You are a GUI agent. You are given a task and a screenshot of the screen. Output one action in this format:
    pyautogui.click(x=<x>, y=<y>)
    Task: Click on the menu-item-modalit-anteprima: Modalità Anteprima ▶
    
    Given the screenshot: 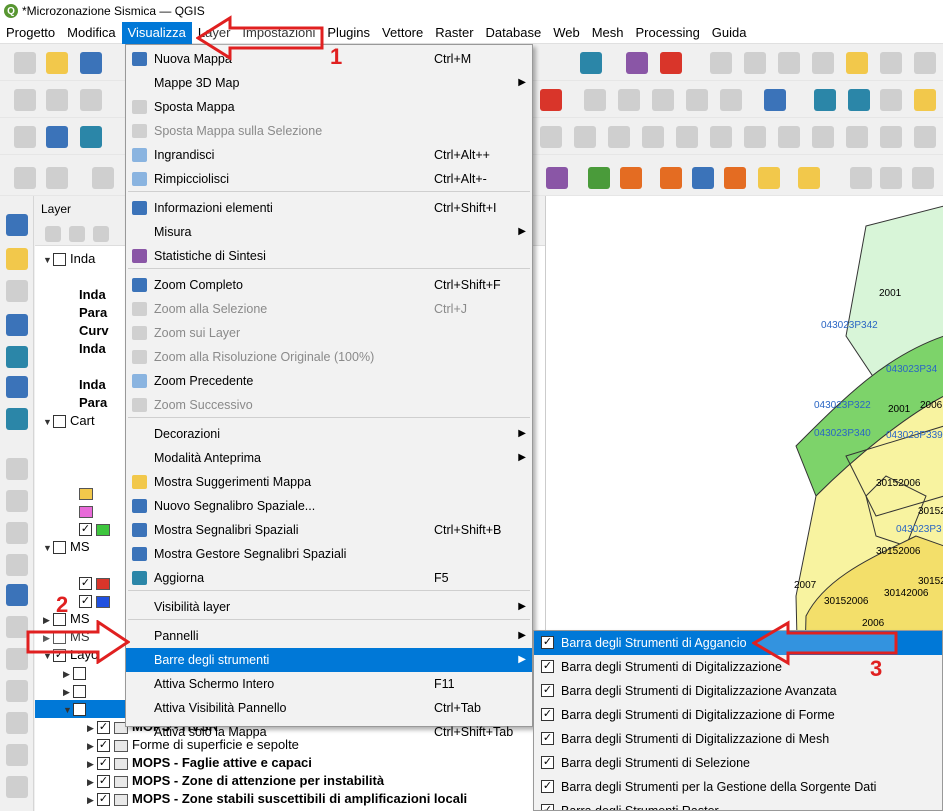 What is the action you would take?
    pyautogui.click(x=329, y=458)
    